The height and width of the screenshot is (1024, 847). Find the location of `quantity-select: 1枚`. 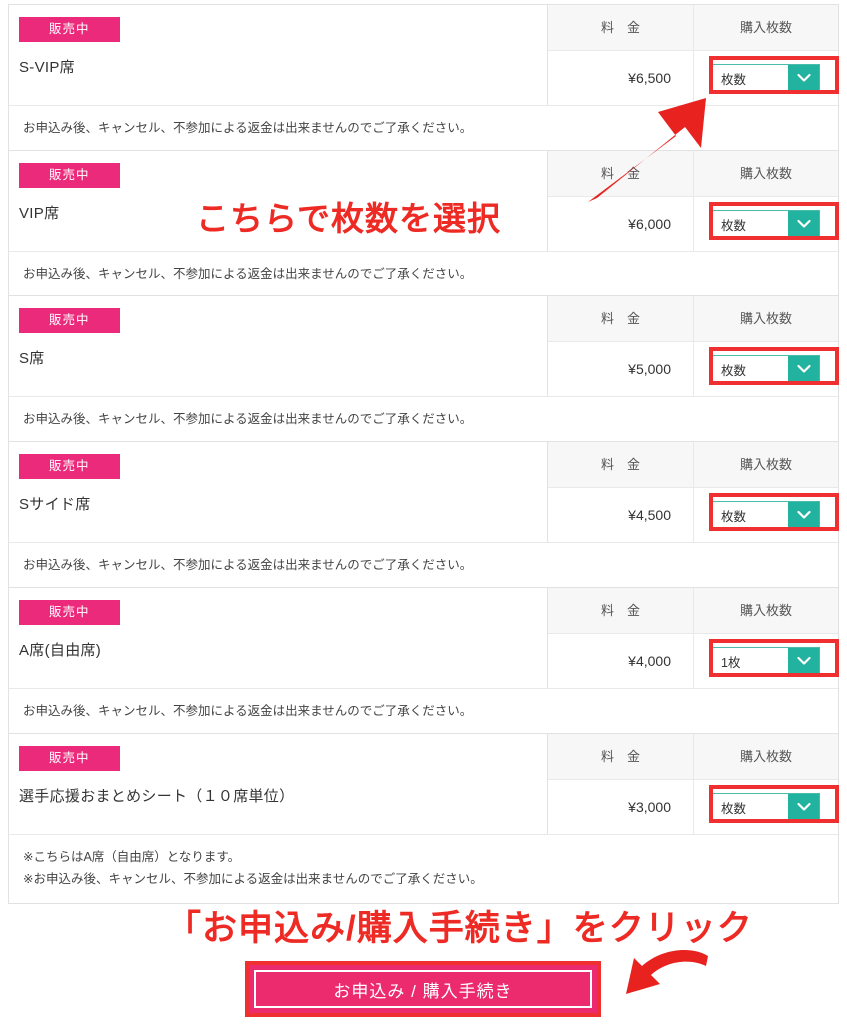

quantity-select: 1枚 is located at coordinates (766, 661).